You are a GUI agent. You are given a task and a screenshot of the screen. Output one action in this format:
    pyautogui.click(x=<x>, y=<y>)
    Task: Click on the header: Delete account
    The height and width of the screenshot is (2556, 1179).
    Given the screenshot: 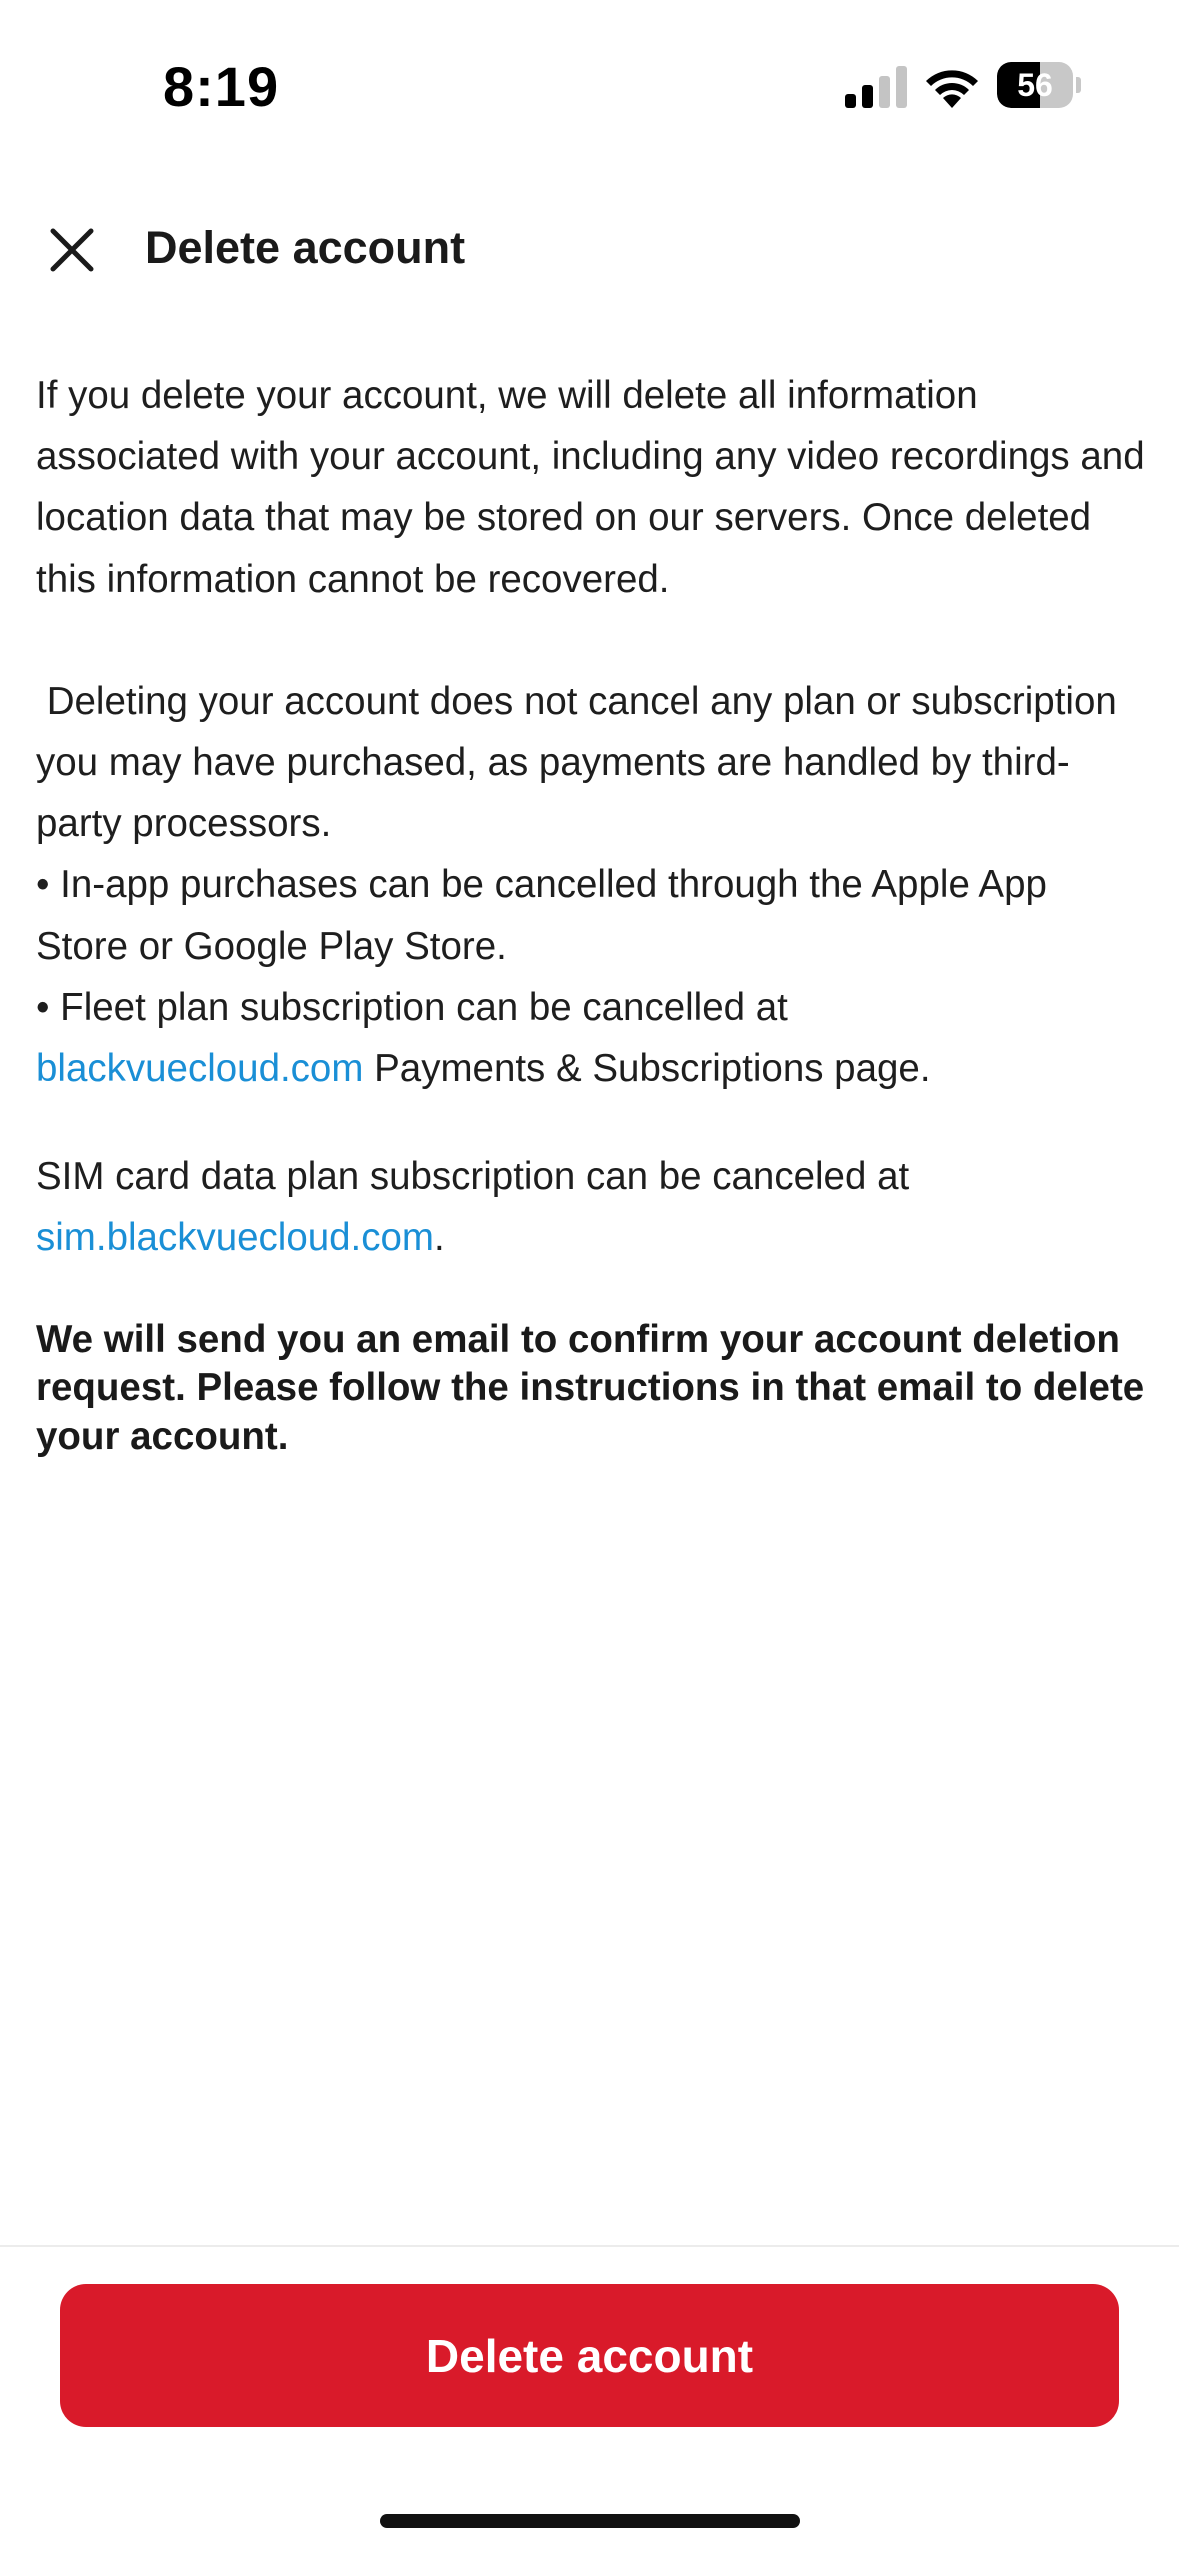 What is the action you would take?
    pyautogui.click(x=589, y=250)
    